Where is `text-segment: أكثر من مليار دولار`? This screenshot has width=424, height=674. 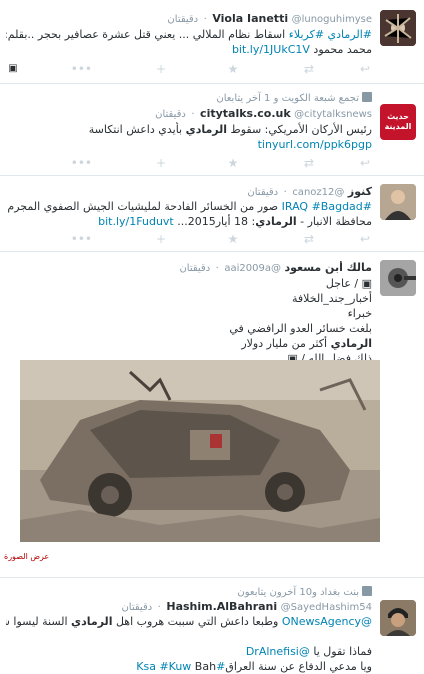 text-segment: أكثر من مليار دولار is located at coordinates (286, 343).